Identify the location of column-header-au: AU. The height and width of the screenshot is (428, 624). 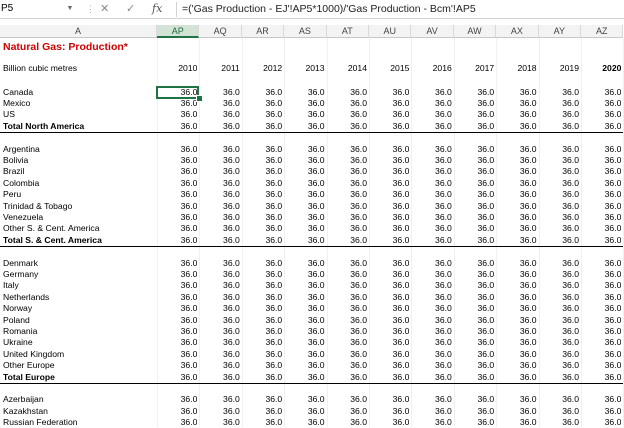
(390, 31).